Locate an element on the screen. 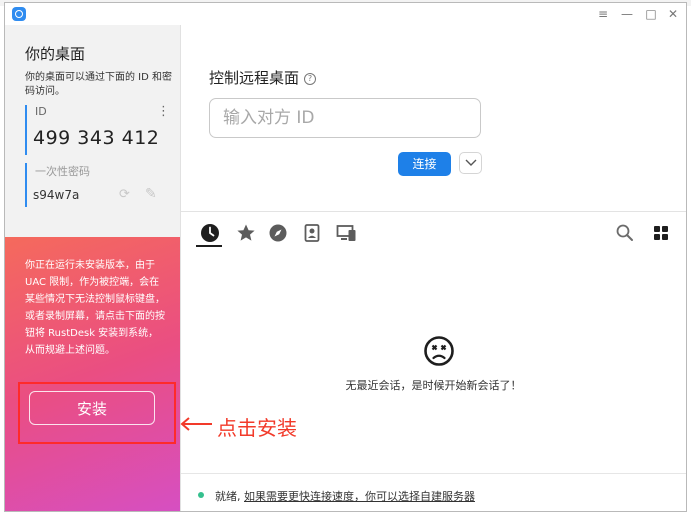 This screenshot has width=691, height=516. status-divider is located at coordinates (433, 473).